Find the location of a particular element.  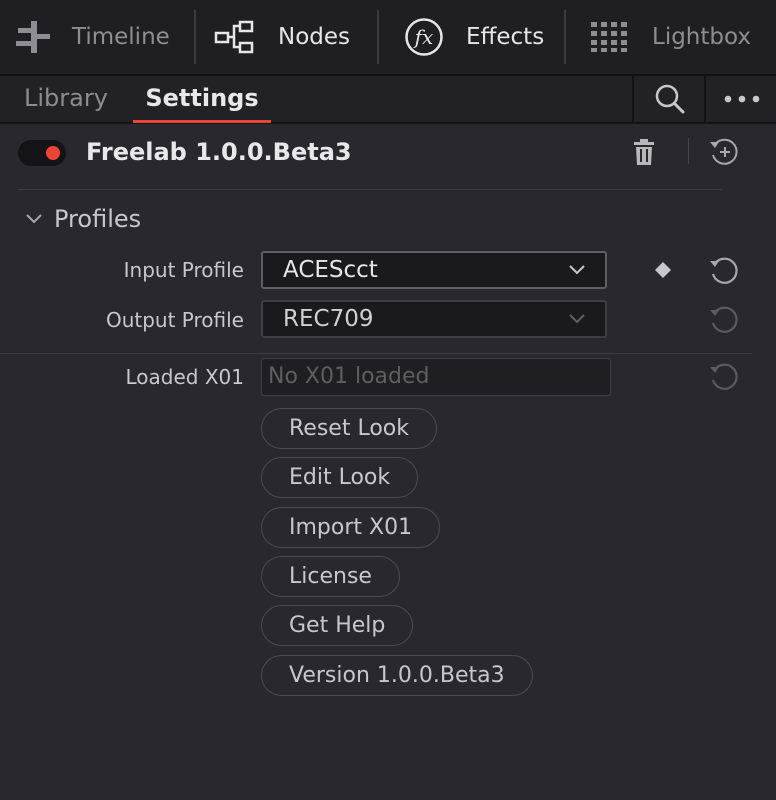

plugin-title: Freelab 1.0.0.Beta3 is located at coordinates (219, 152).